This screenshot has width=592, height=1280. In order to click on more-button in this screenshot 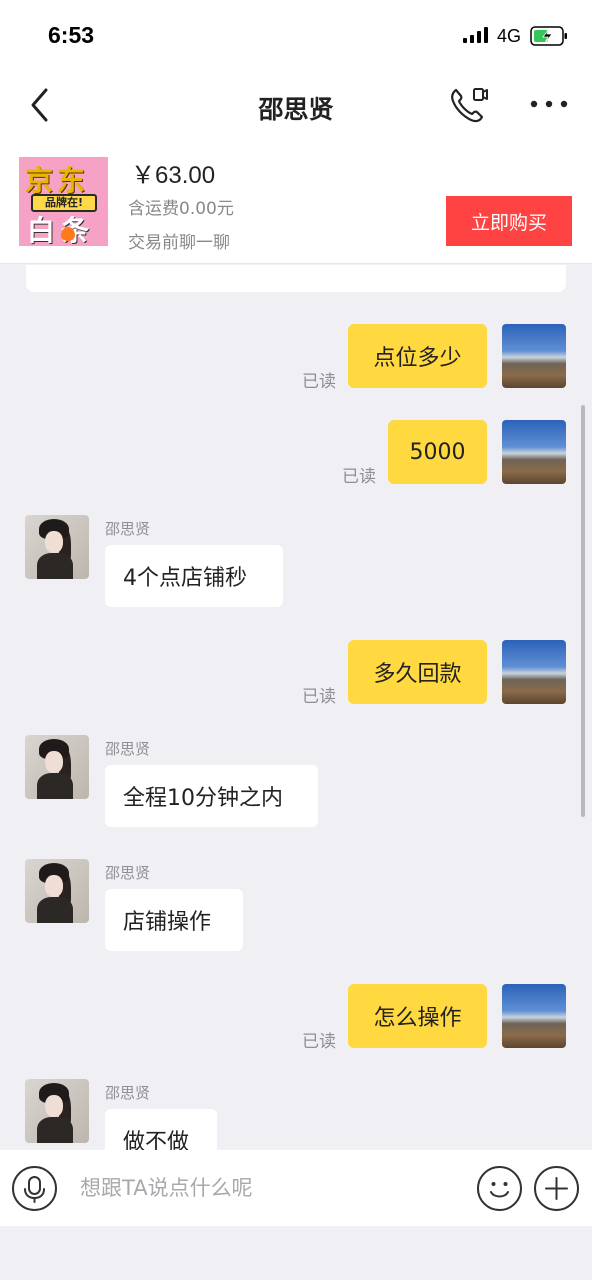, I will do `click(549, 104)`.